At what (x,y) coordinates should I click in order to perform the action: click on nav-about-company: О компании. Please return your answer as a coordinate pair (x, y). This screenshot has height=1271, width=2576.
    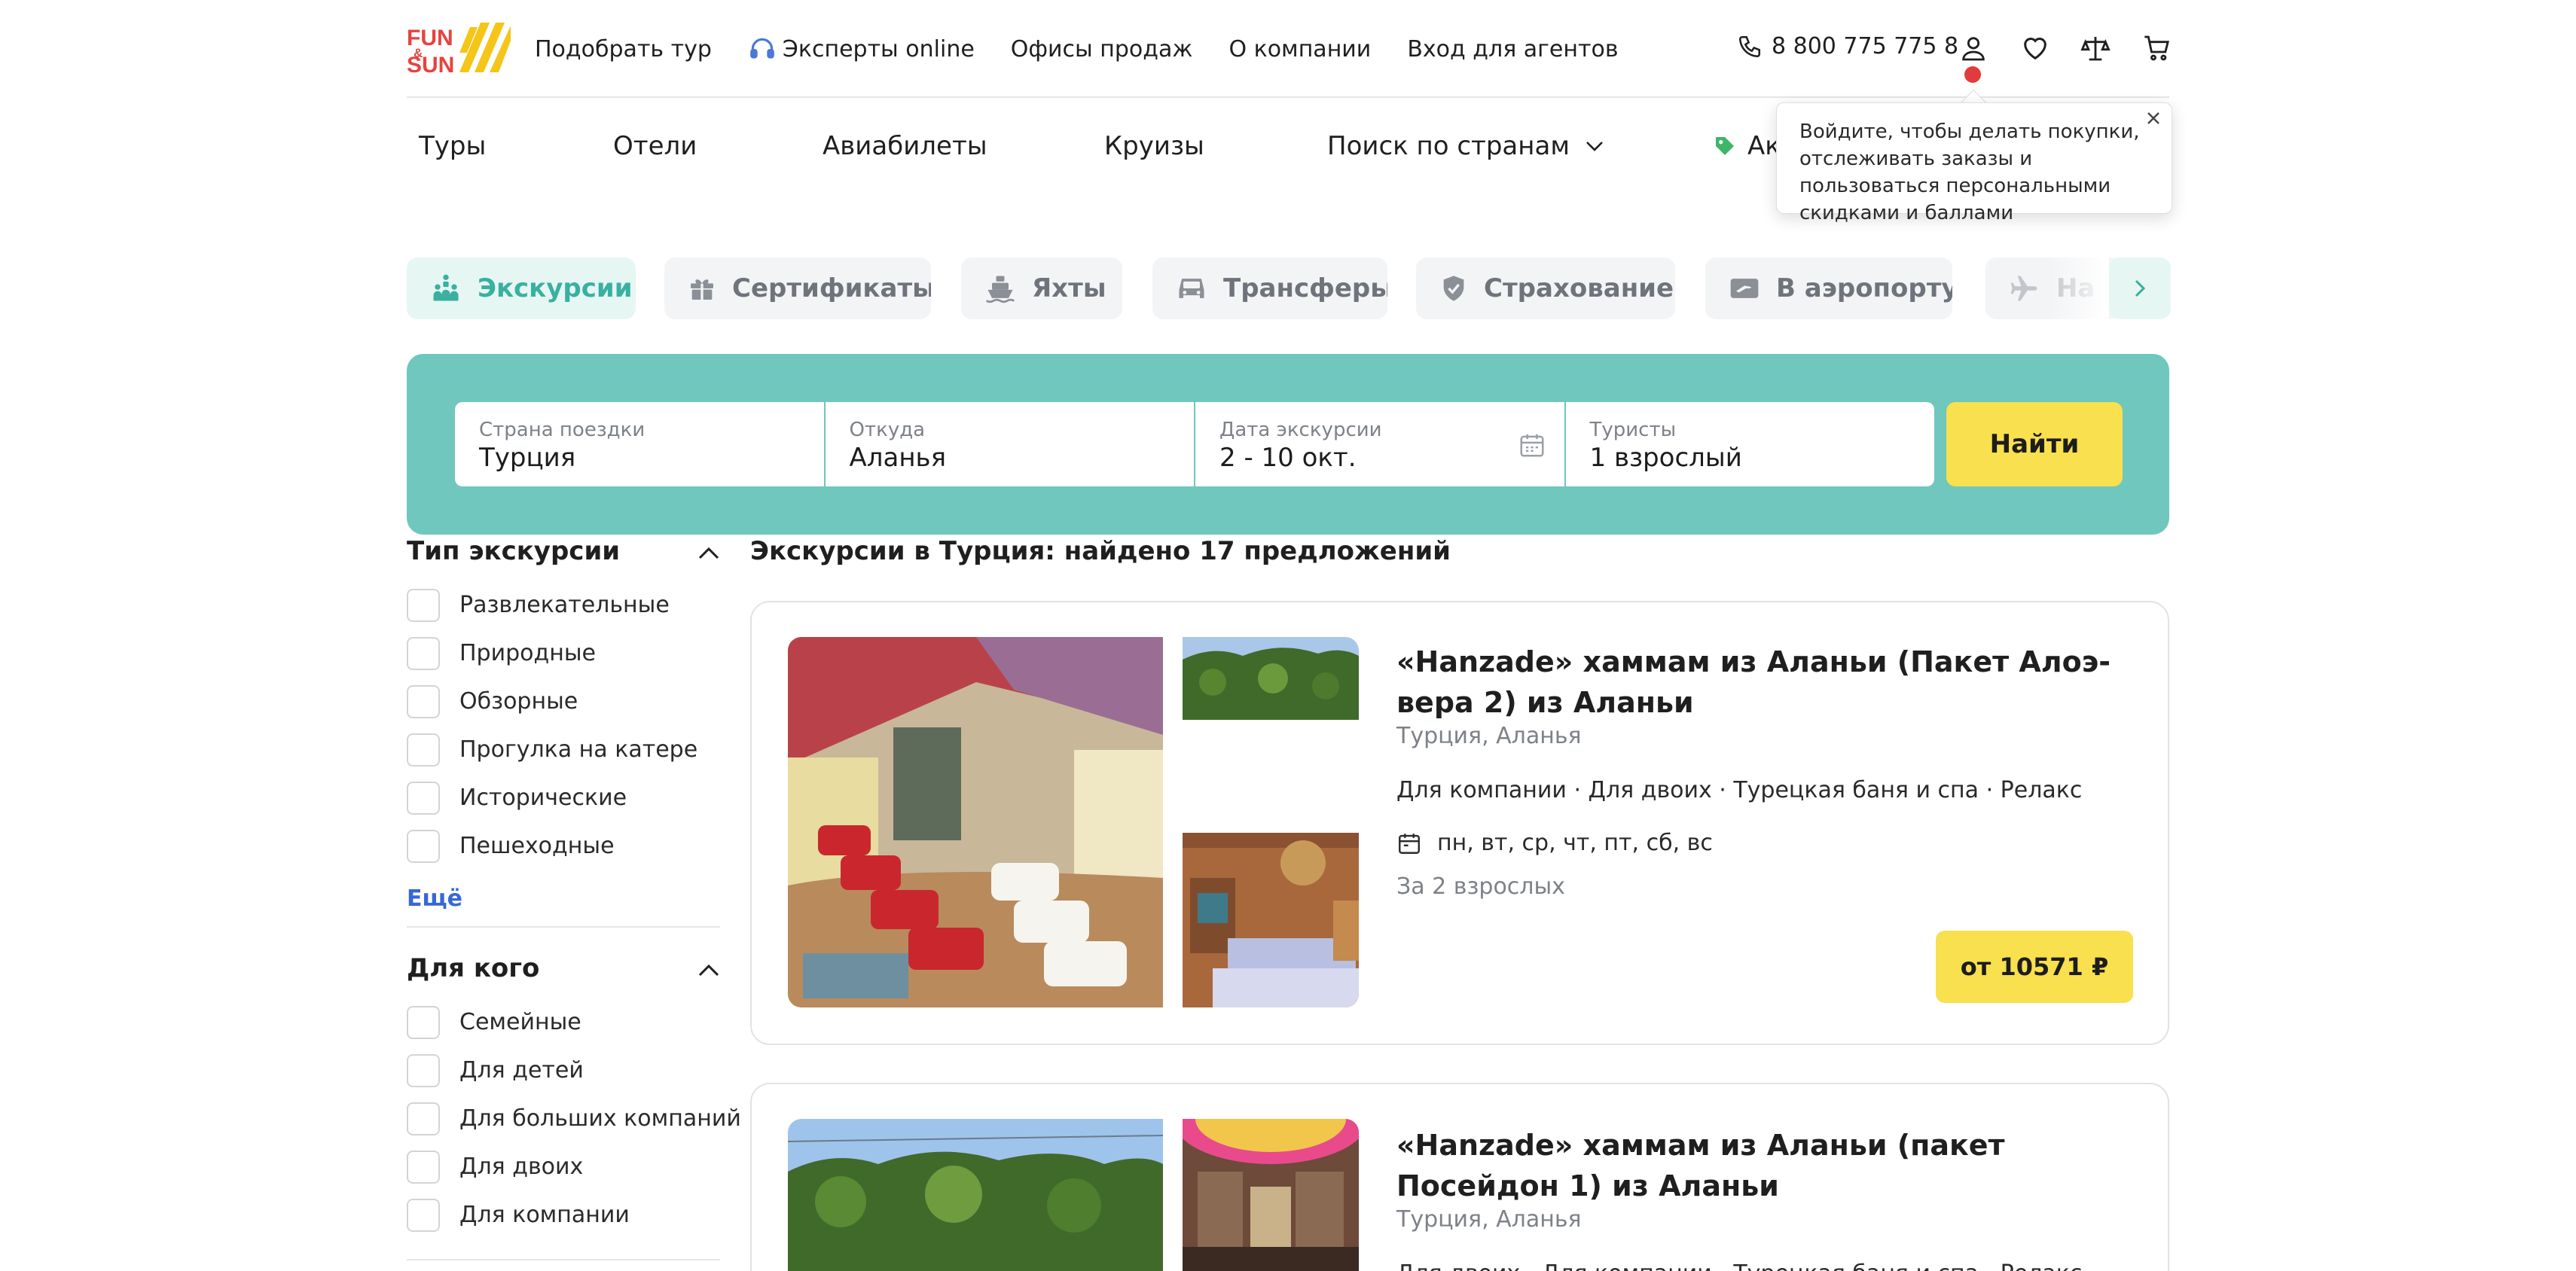
    Looking at the image, I should click on (1300, 49).